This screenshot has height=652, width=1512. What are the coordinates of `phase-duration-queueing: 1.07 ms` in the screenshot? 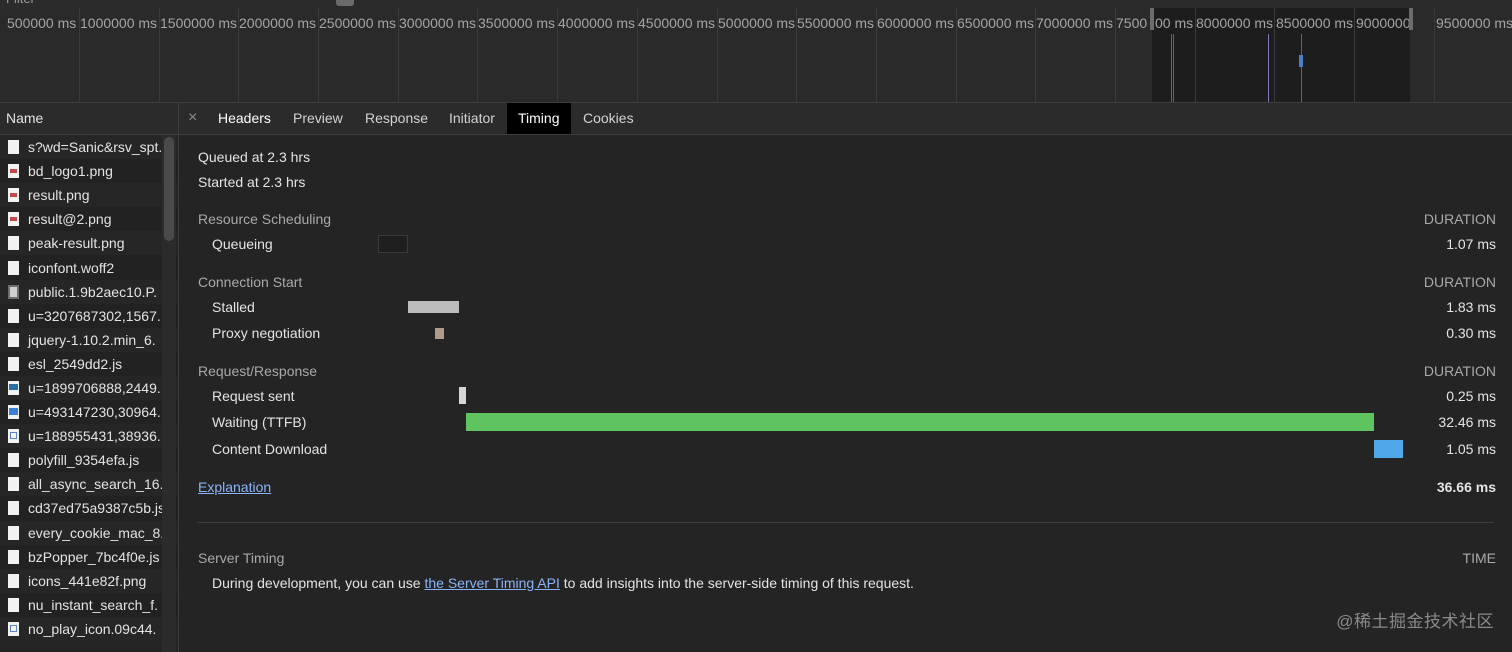 It's located at (1471, 244).